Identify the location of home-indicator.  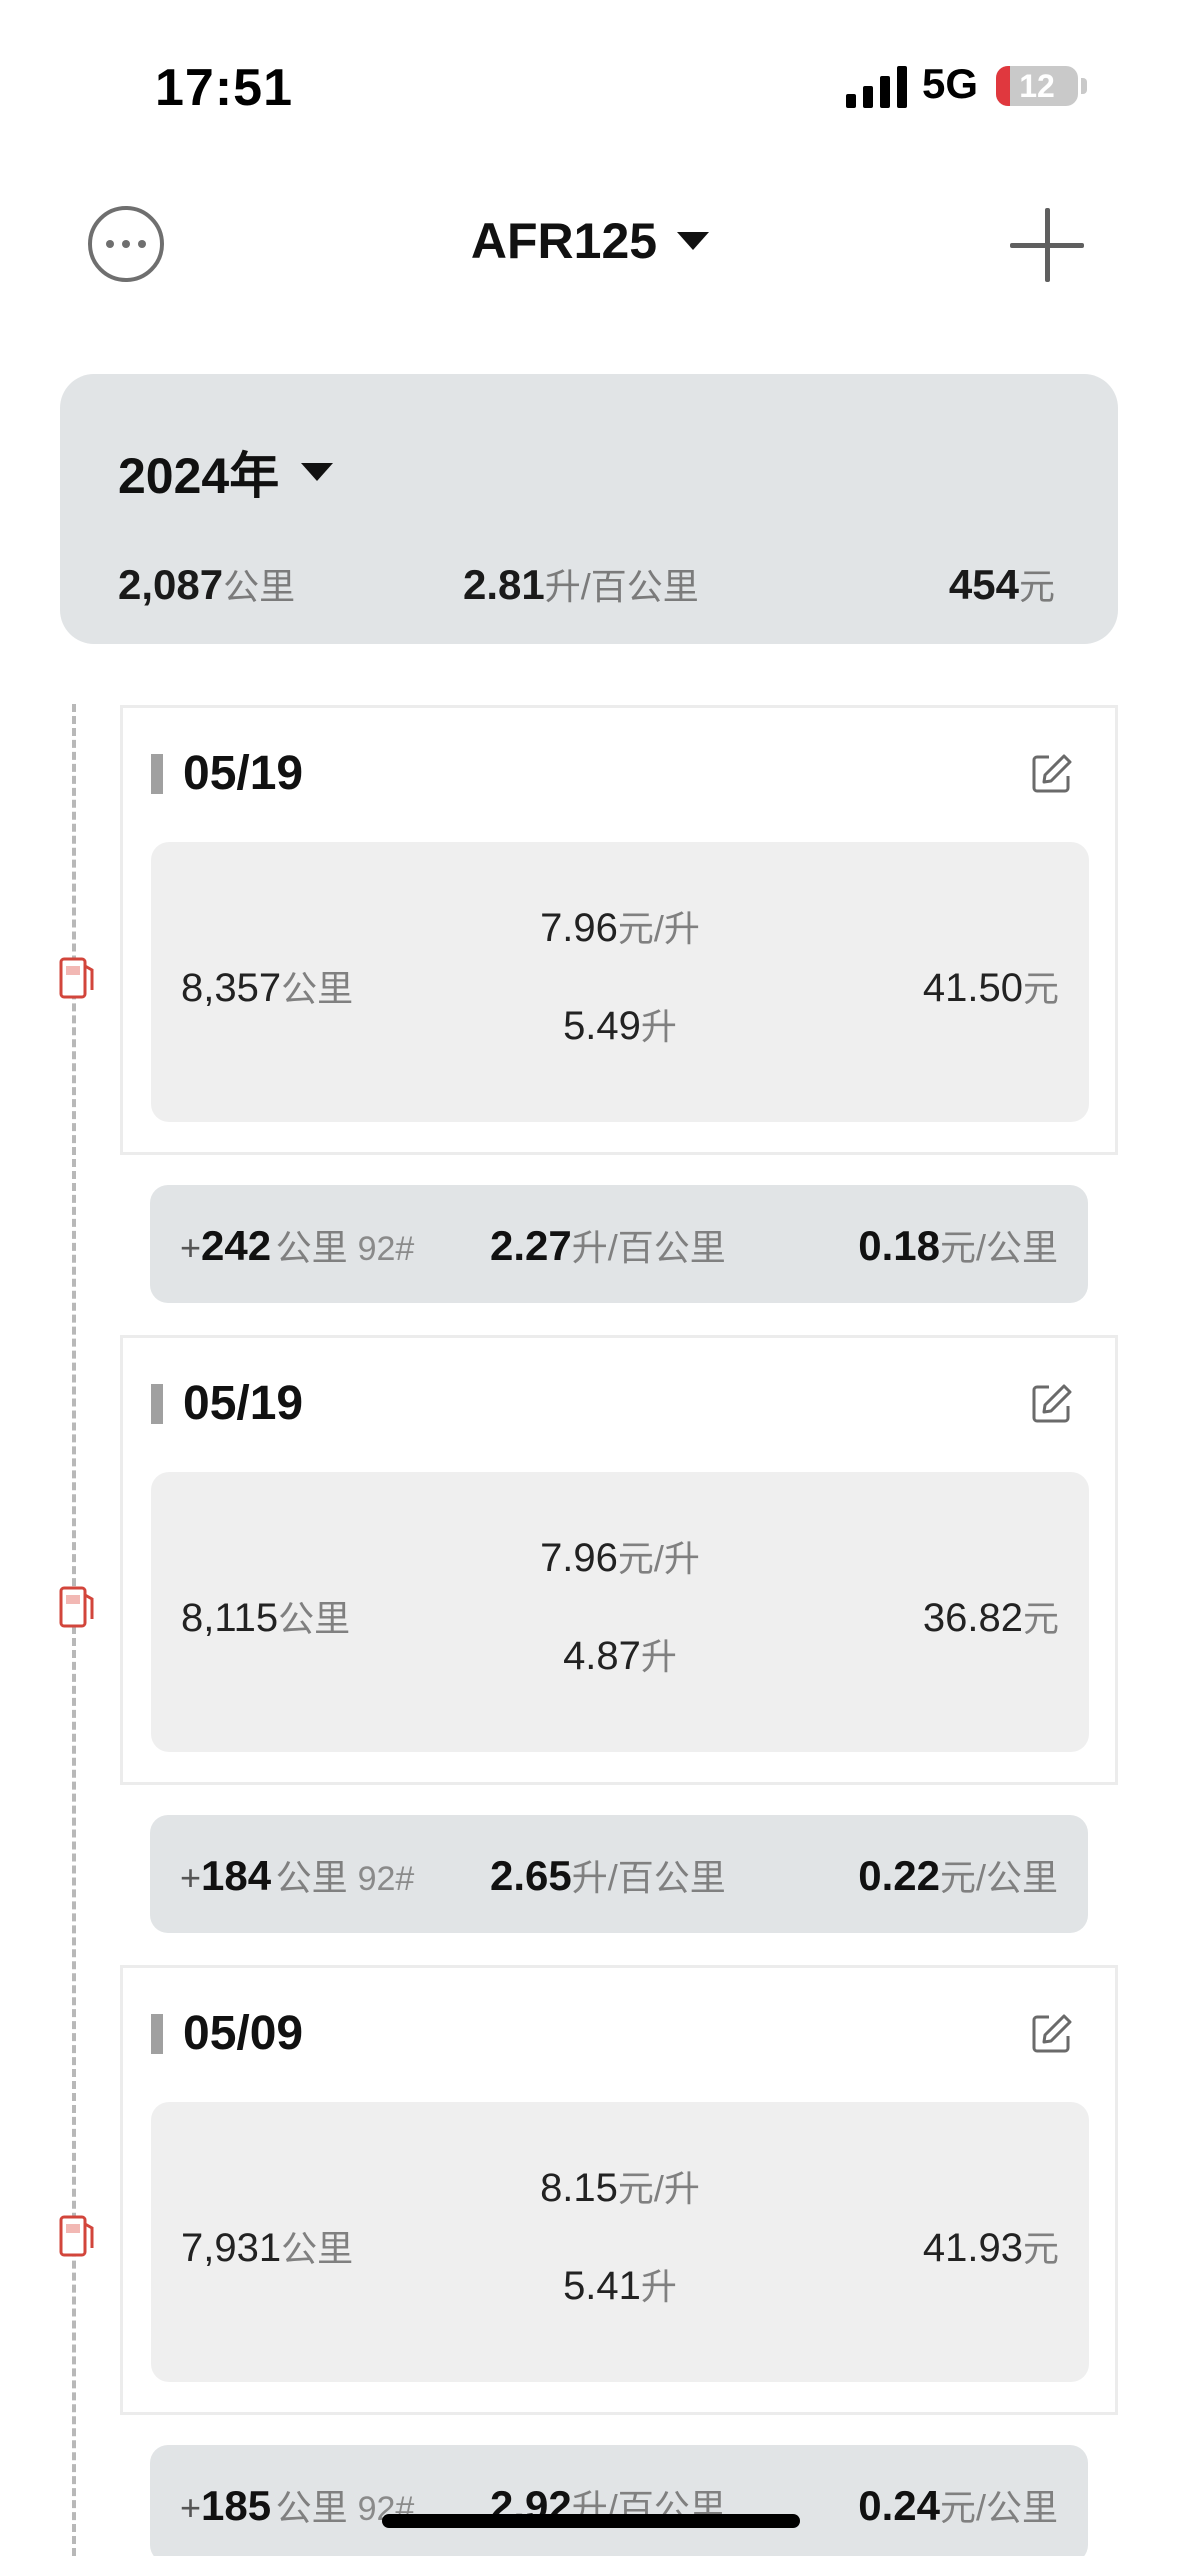
(591, 2521).